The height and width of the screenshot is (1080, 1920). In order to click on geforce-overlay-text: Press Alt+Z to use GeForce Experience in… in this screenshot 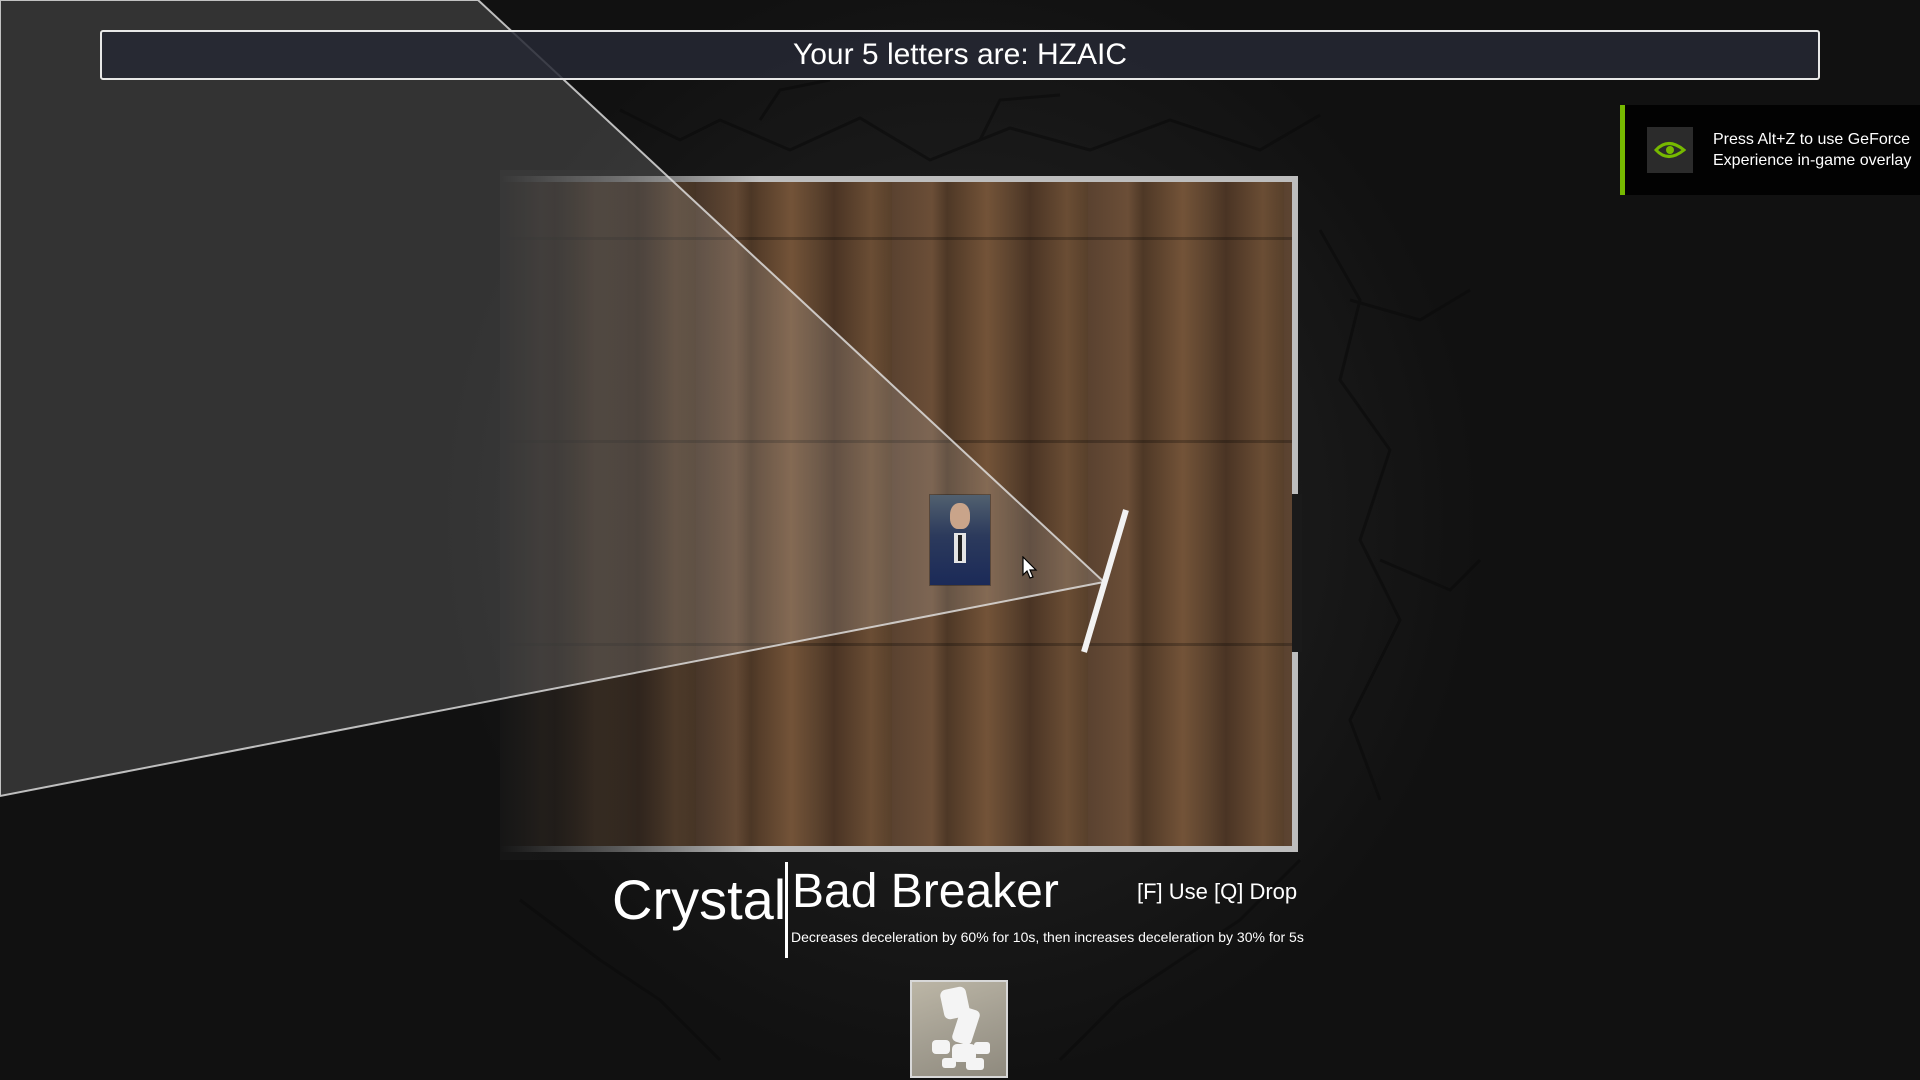, I will do `click(1812, 150)`.